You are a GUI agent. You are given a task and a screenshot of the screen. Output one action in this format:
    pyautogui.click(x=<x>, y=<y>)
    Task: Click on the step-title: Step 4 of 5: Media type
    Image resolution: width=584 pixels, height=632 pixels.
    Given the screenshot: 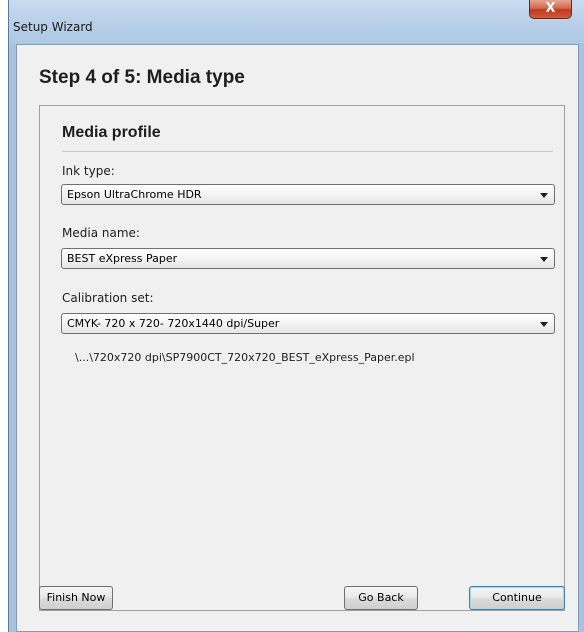 What is the action you would take?
    pyautogui.click(x=142, y=77)
    